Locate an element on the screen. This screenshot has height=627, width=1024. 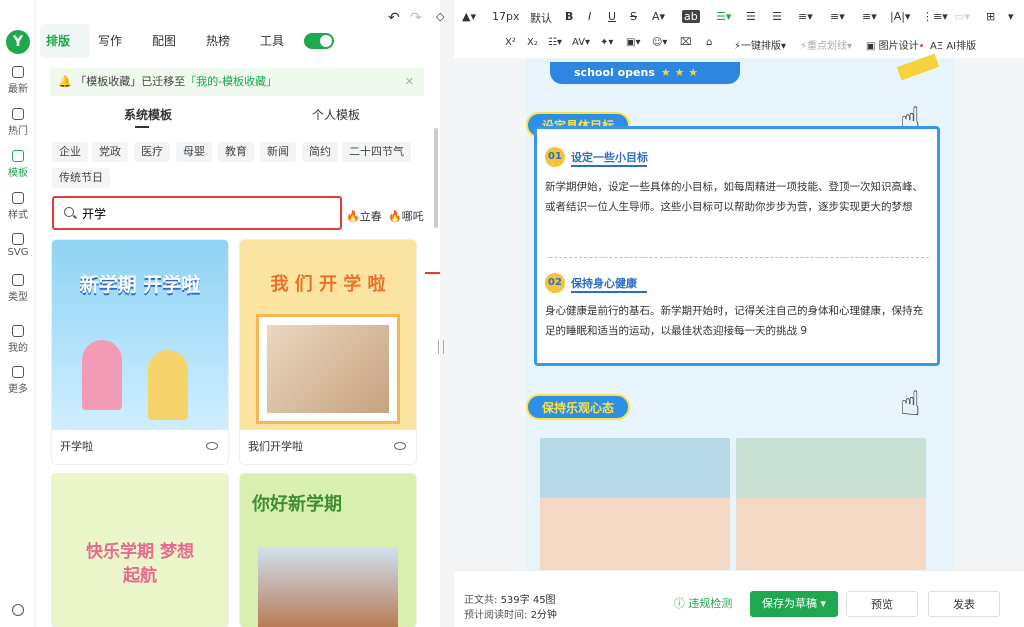
background-color-icon: ab is located at coordinates (691, 16).